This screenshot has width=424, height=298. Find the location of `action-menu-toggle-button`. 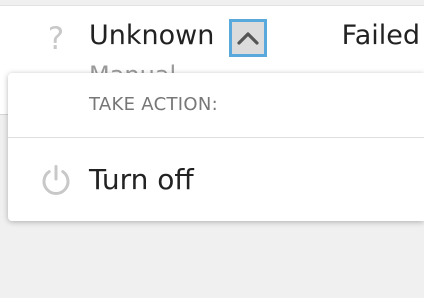

action-menu-toggle-button is located at coordinates (248, 38).